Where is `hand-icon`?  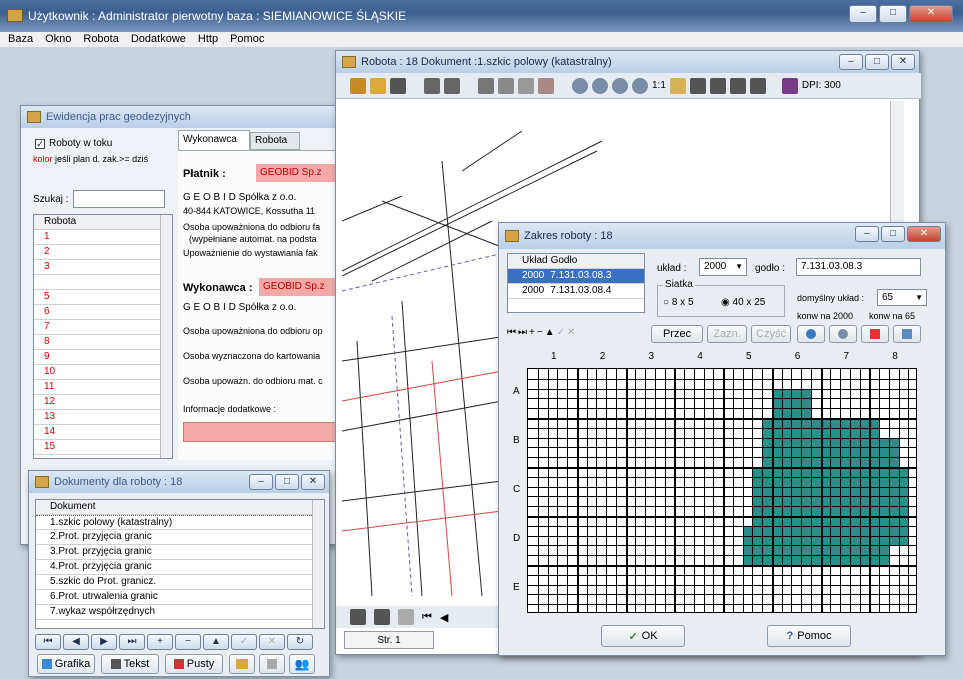 hand-icon is located at coordinates (677, 85).